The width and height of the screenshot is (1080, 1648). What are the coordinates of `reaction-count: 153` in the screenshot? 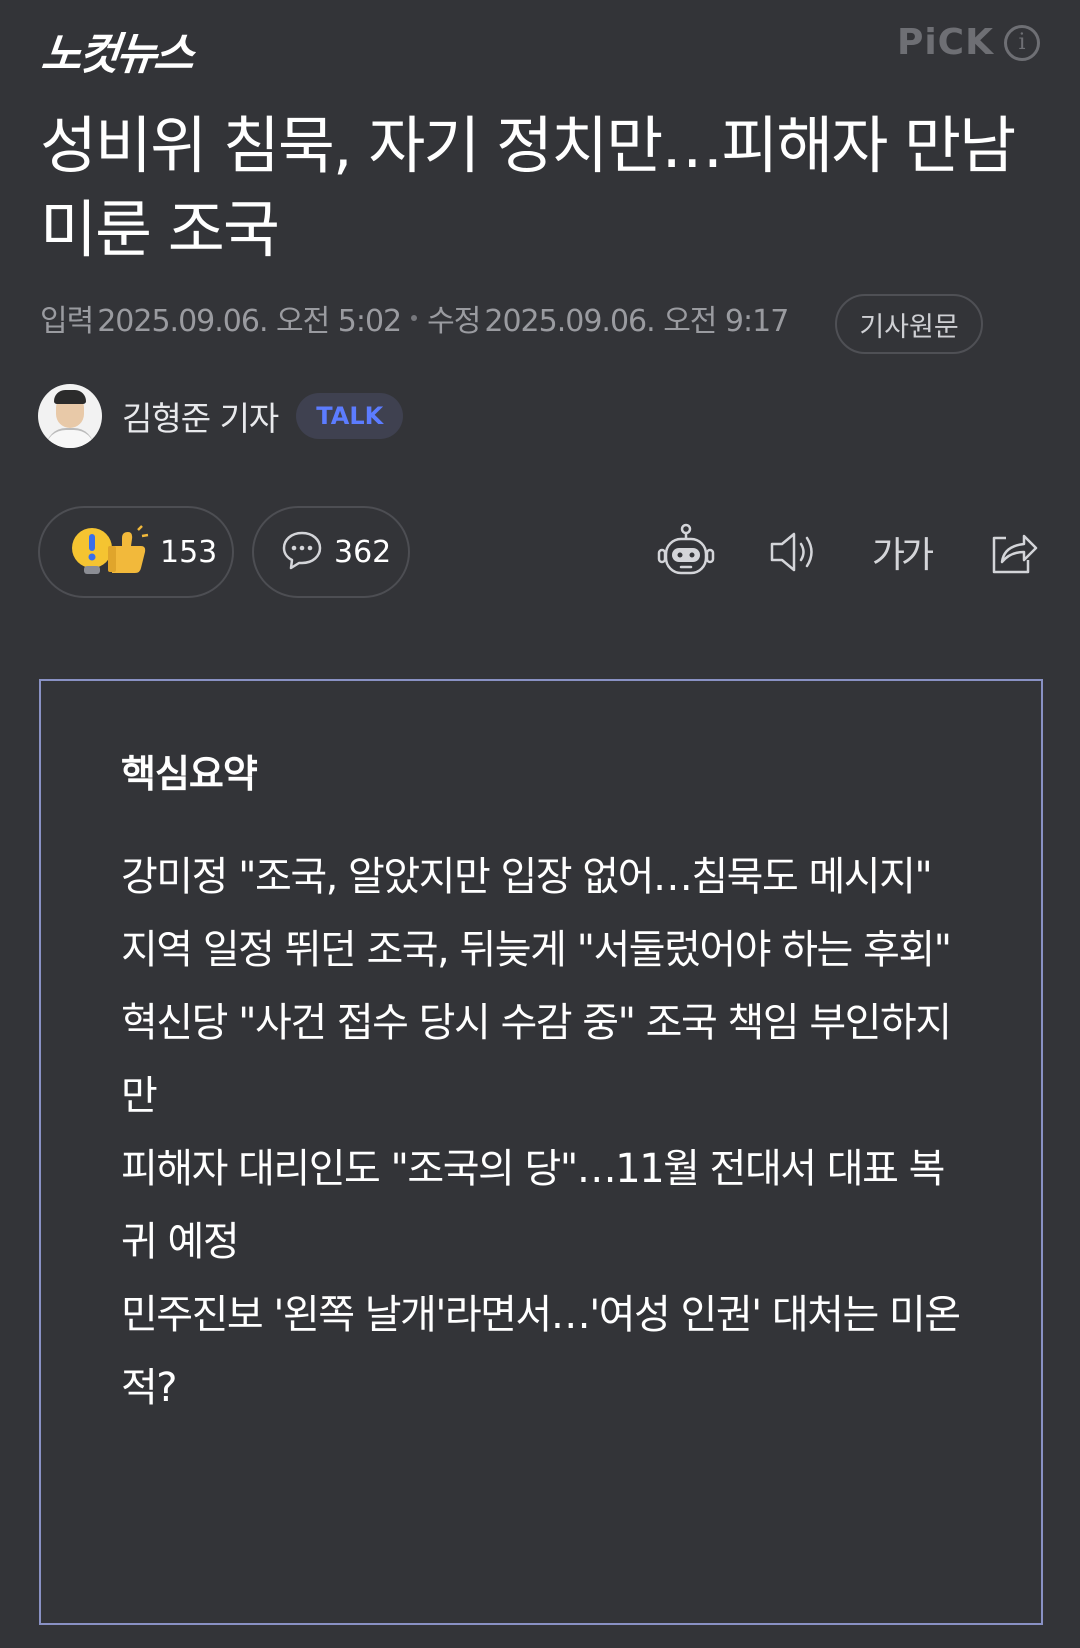 It's located at (189, 552).